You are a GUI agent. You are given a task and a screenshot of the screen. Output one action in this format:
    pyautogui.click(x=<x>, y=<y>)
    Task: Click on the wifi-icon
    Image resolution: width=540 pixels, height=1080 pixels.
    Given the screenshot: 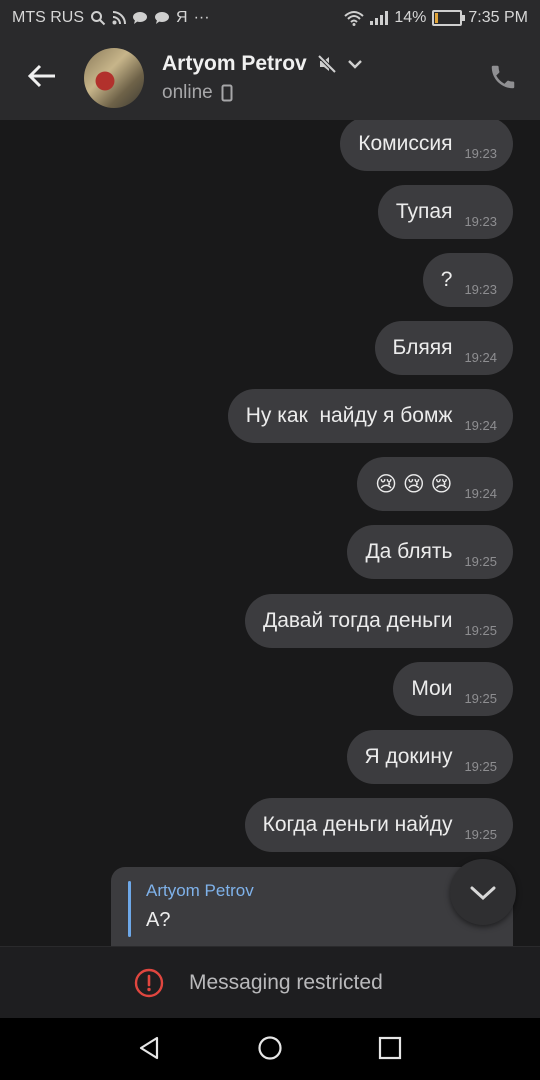 What is the action you would take?
    pyautogui.click(x=354, y=18)
    